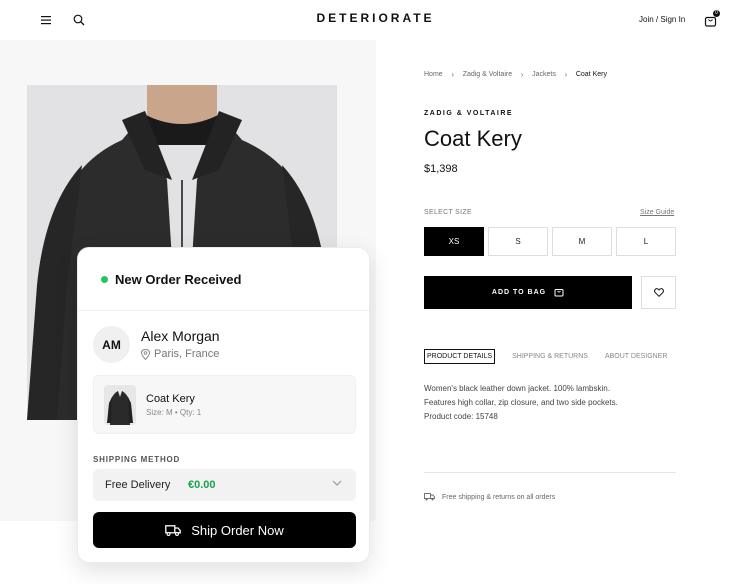 The height and width of the screenshot is (584, 751). I want to click on customer-name: Alex Morgan, so click(180, 336).